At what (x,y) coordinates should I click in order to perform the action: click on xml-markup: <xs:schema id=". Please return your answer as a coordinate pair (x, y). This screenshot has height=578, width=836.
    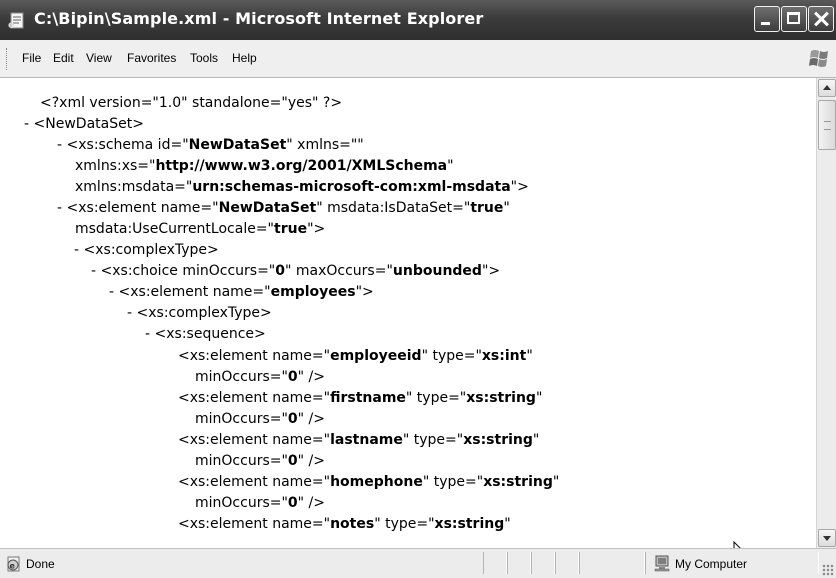
    Looking at the image, I should click on (127, 145).